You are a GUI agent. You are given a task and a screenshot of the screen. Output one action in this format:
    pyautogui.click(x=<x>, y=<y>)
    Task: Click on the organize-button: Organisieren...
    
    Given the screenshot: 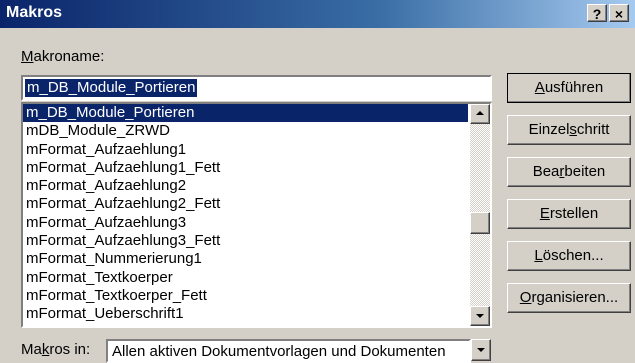 What is the action you would take?
    pyautogui.click(x=569, y=298)
    